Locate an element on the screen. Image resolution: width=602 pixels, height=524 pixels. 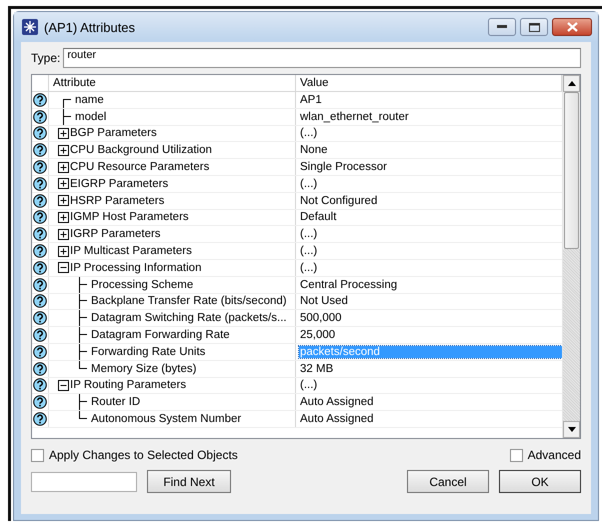
attribute-name: Router ID is located at coordinates (115, 402).